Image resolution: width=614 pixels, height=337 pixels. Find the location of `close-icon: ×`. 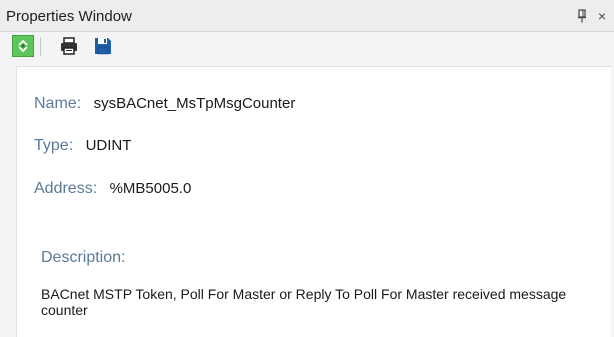

close-icon: × is located at coordinates (602, 16).